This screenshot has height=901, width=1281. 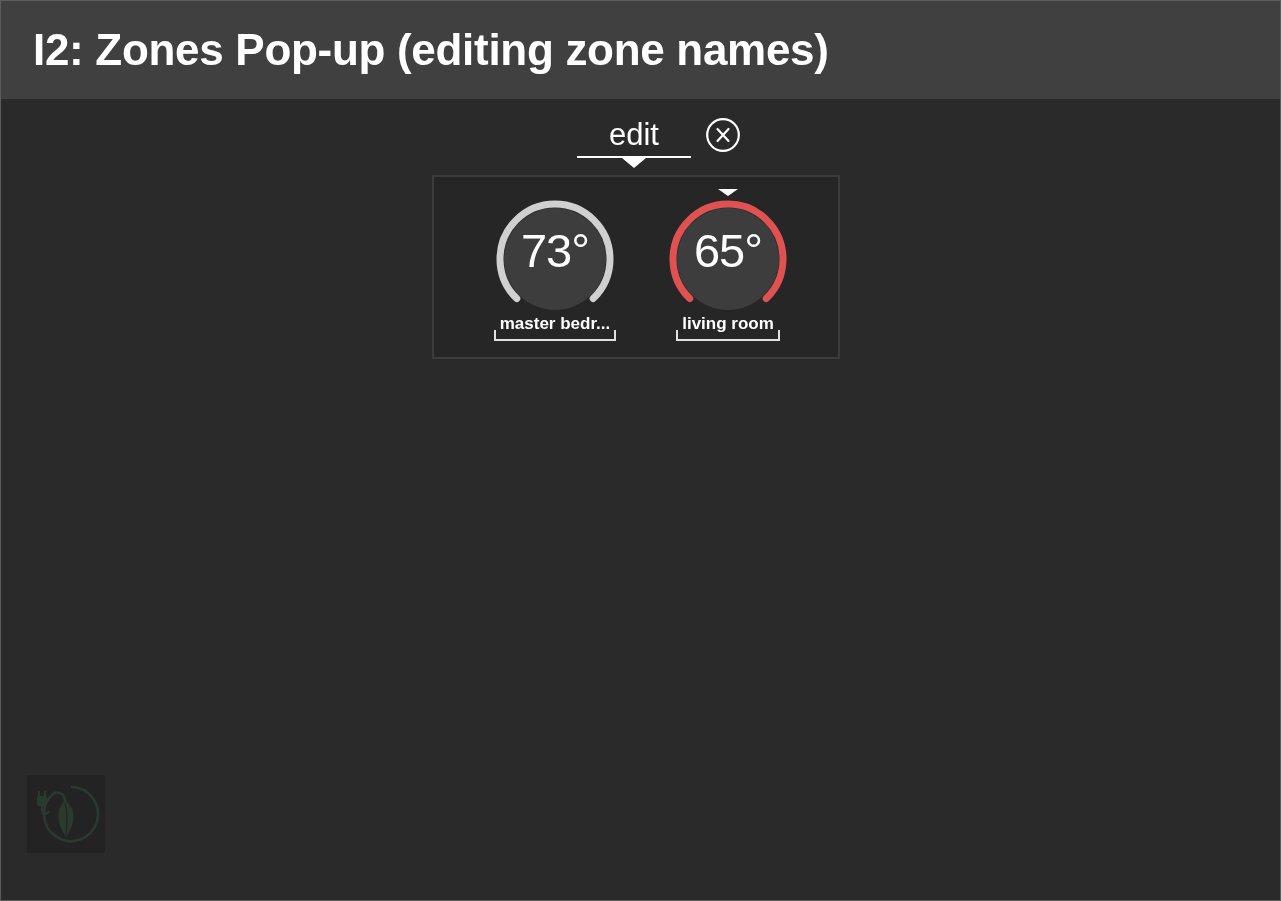 What do you see at coordinates (66, 814) in the screenshot?
I see `leaf-plug-logo-icon` at bounding box center [66, 814].